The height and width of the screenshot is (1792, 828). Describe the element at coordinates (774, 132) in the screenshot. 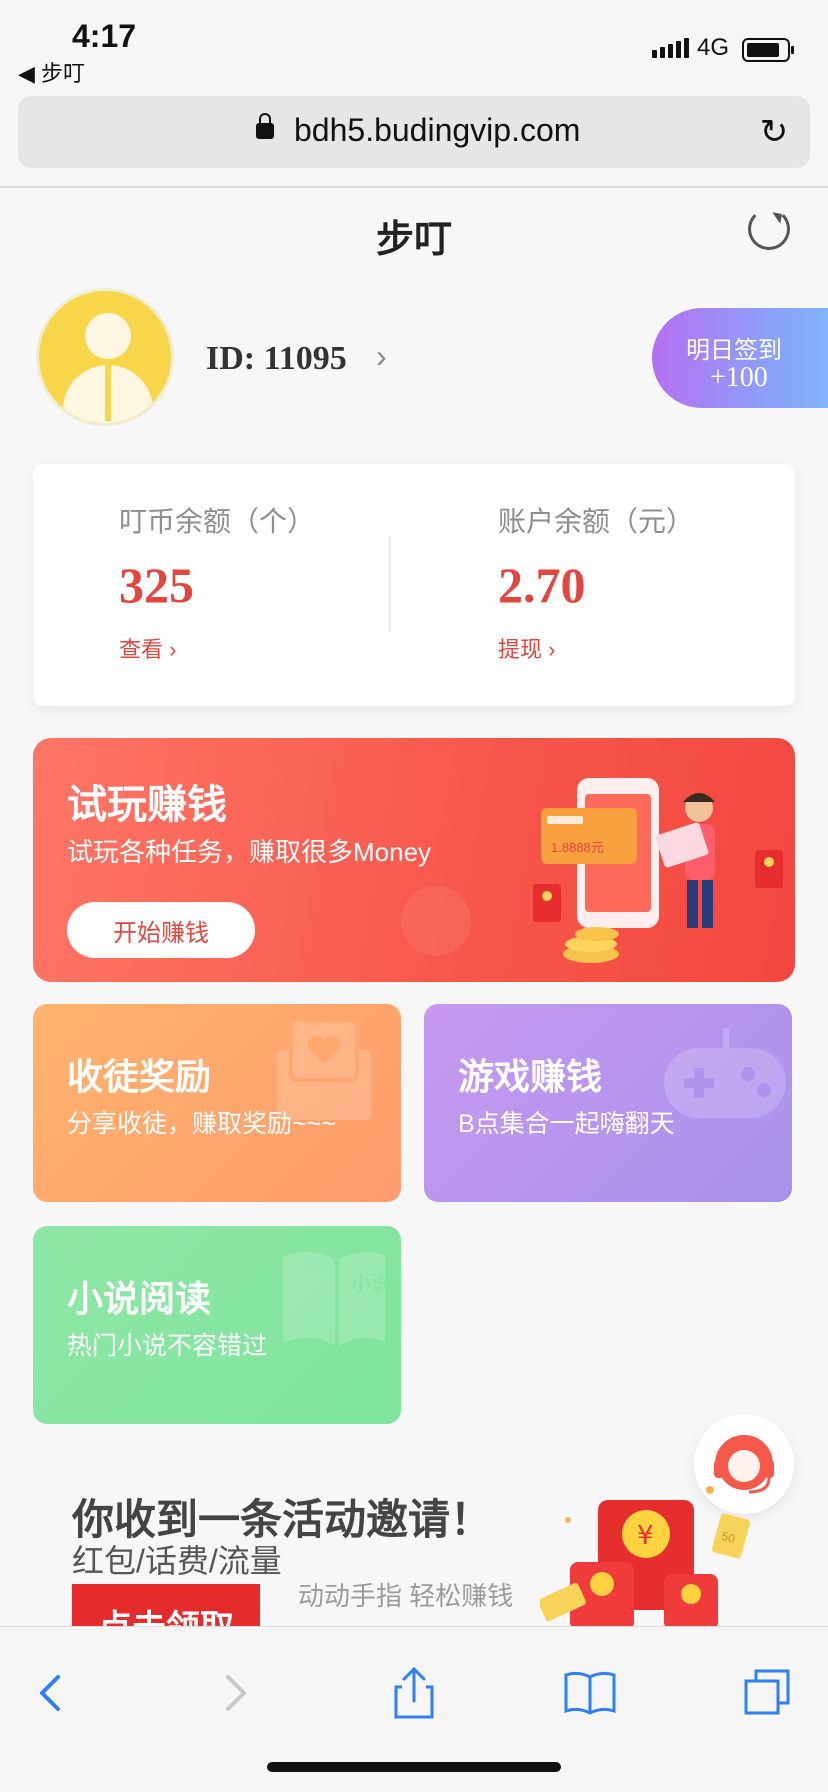

I see `reload-icon: ↻` at that location.